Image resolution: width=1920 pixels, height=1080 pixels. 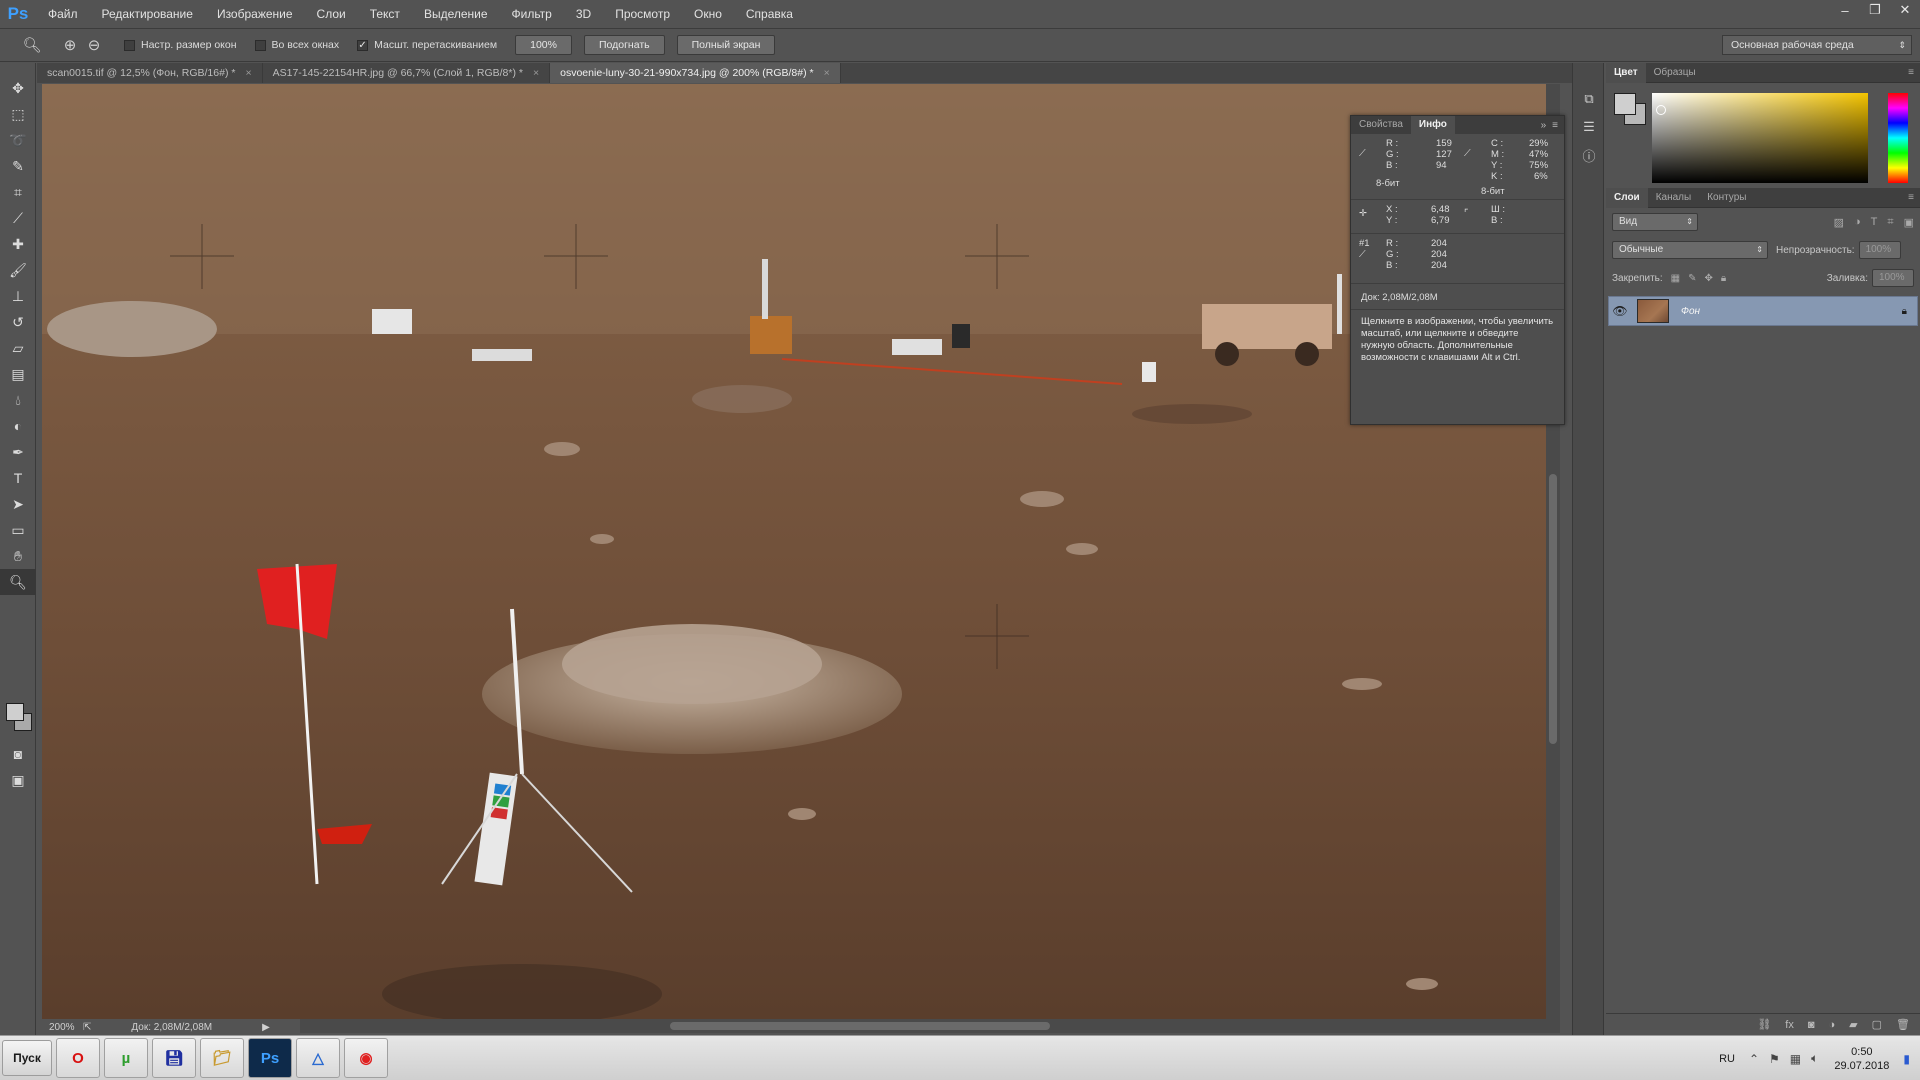 I want to click on zoom-in-icon: ⊕, so click(x=70, y=45).